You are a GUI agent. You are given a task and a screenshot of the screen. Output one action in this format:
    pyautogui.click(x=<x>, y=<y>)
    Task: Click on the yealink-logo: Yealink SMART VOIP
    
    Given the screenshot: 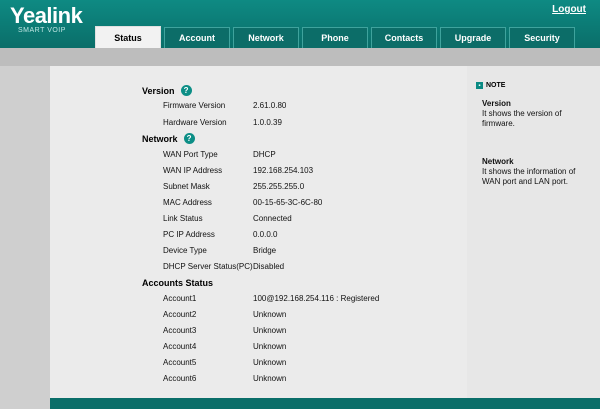 What is the action you would take?
    pyautogui.click(x=46, y=19)
    